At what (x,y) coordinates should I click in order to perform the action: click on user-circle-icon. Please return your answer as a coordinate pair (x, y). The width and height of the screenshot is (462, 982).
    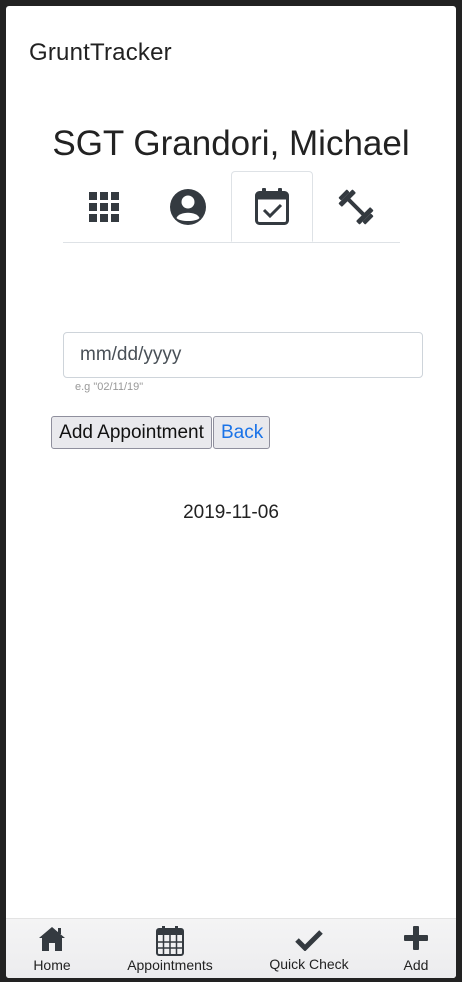
    Looking at the image, I should click on (188, 206).